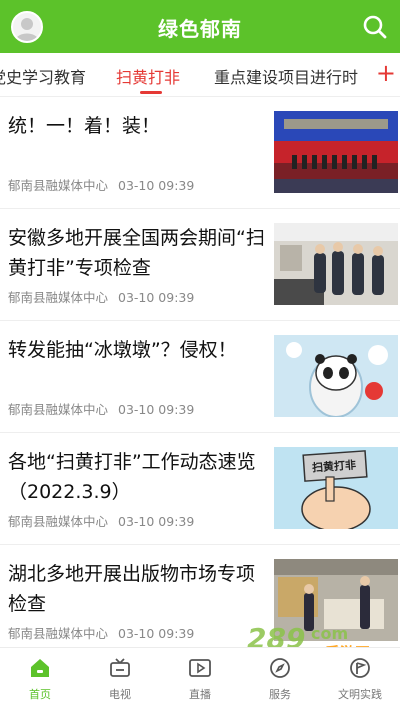 The image size is (400, 703). I want to click on nav-service: 服务, so click(280, 675).